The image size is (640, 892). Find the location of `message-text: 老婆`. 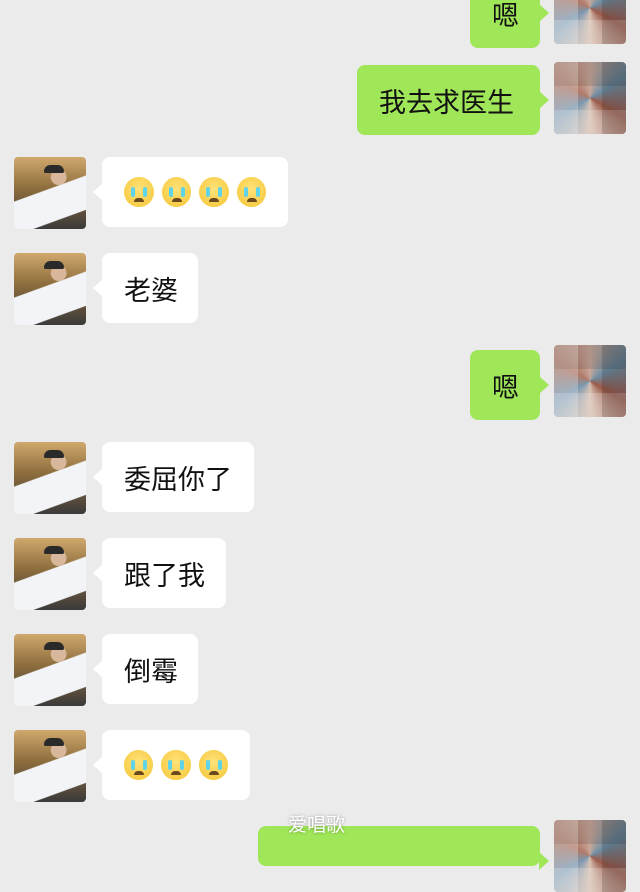

message-text: 老婆 is located at coordinates (151, 291).